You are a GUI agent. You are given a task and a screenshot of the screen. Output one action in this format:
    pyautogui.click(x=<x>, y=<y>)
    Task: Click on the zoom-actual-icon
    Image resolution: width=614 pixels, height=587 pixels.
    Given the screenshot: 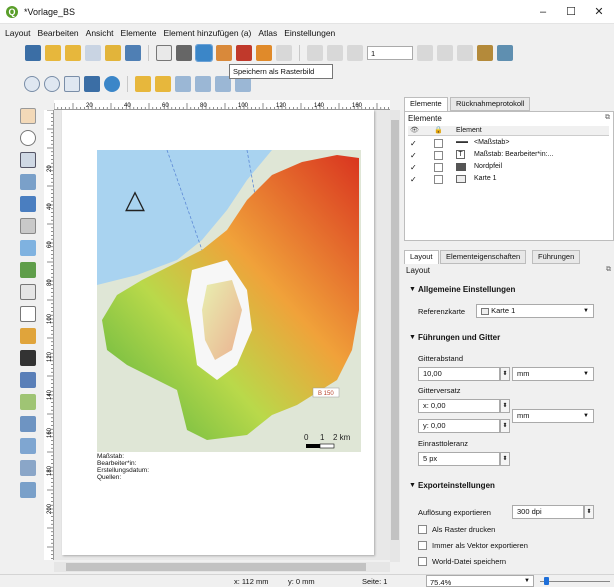 What is the action you would take?
    pyautogui.click(x=72, y=84)
    